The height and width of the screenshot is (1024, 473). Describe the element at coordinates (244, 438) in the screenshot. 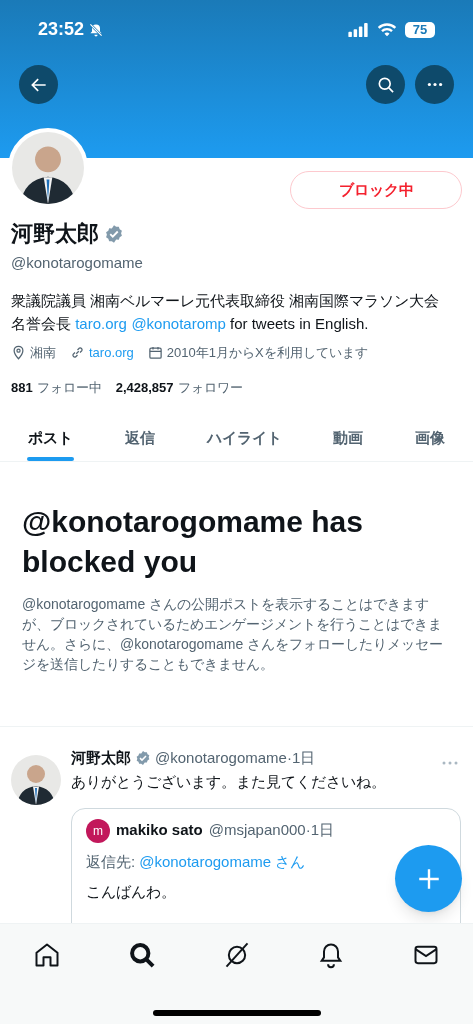

I see `profile-tab: ハイライト` at that location.